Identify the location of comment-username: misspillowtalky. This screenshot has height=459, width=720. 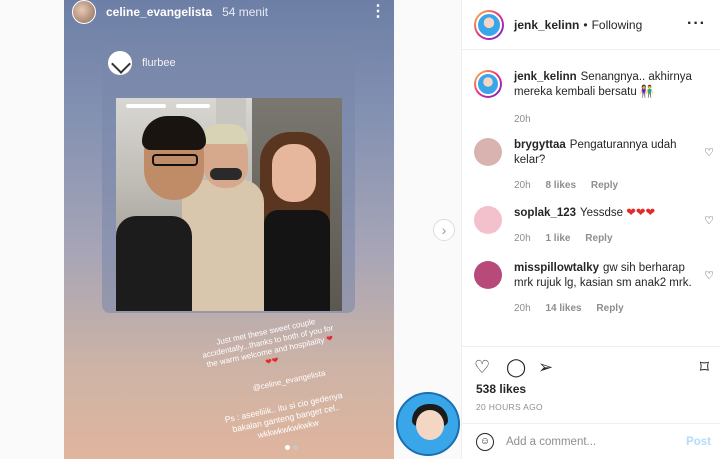
(556, 268).